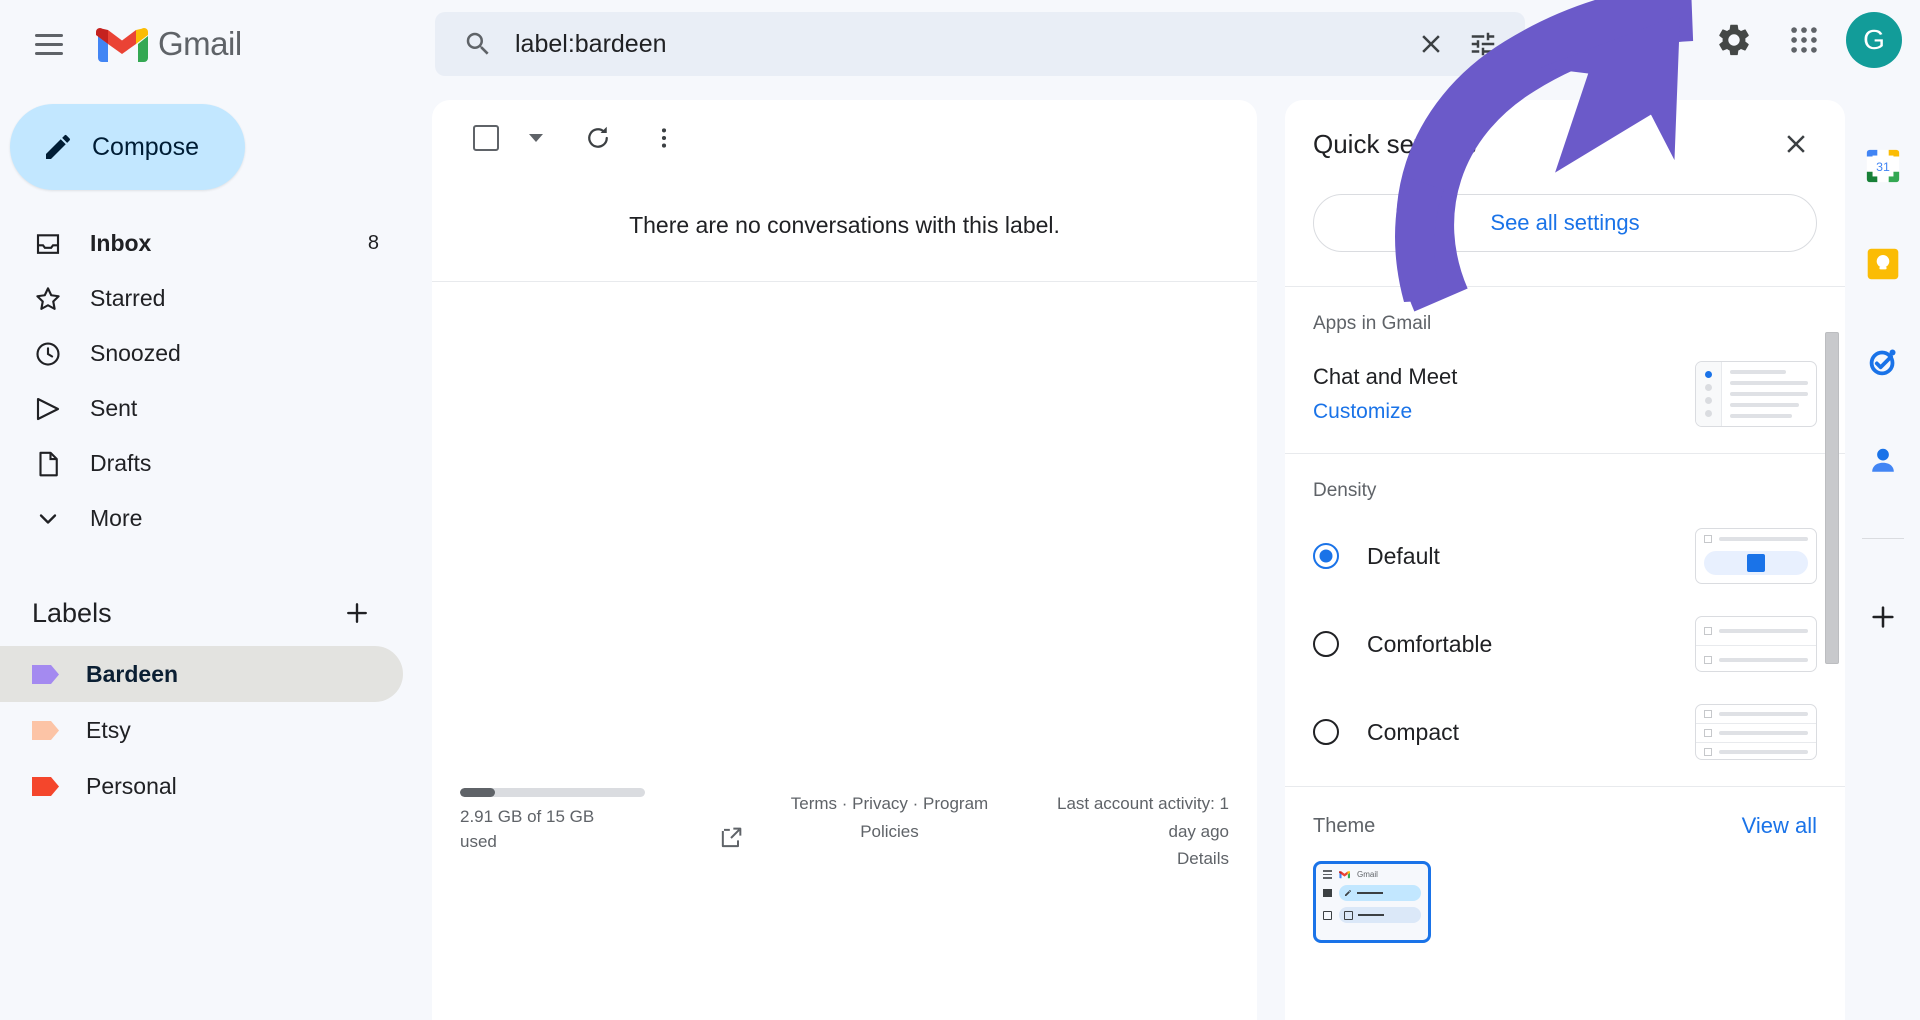 This screenshot has width=1920, height=1020. What do you see at coordinates (1344, 825) in the screenshot?
I see `theme-section-title: Theme` at bounding box center [1344, 825].